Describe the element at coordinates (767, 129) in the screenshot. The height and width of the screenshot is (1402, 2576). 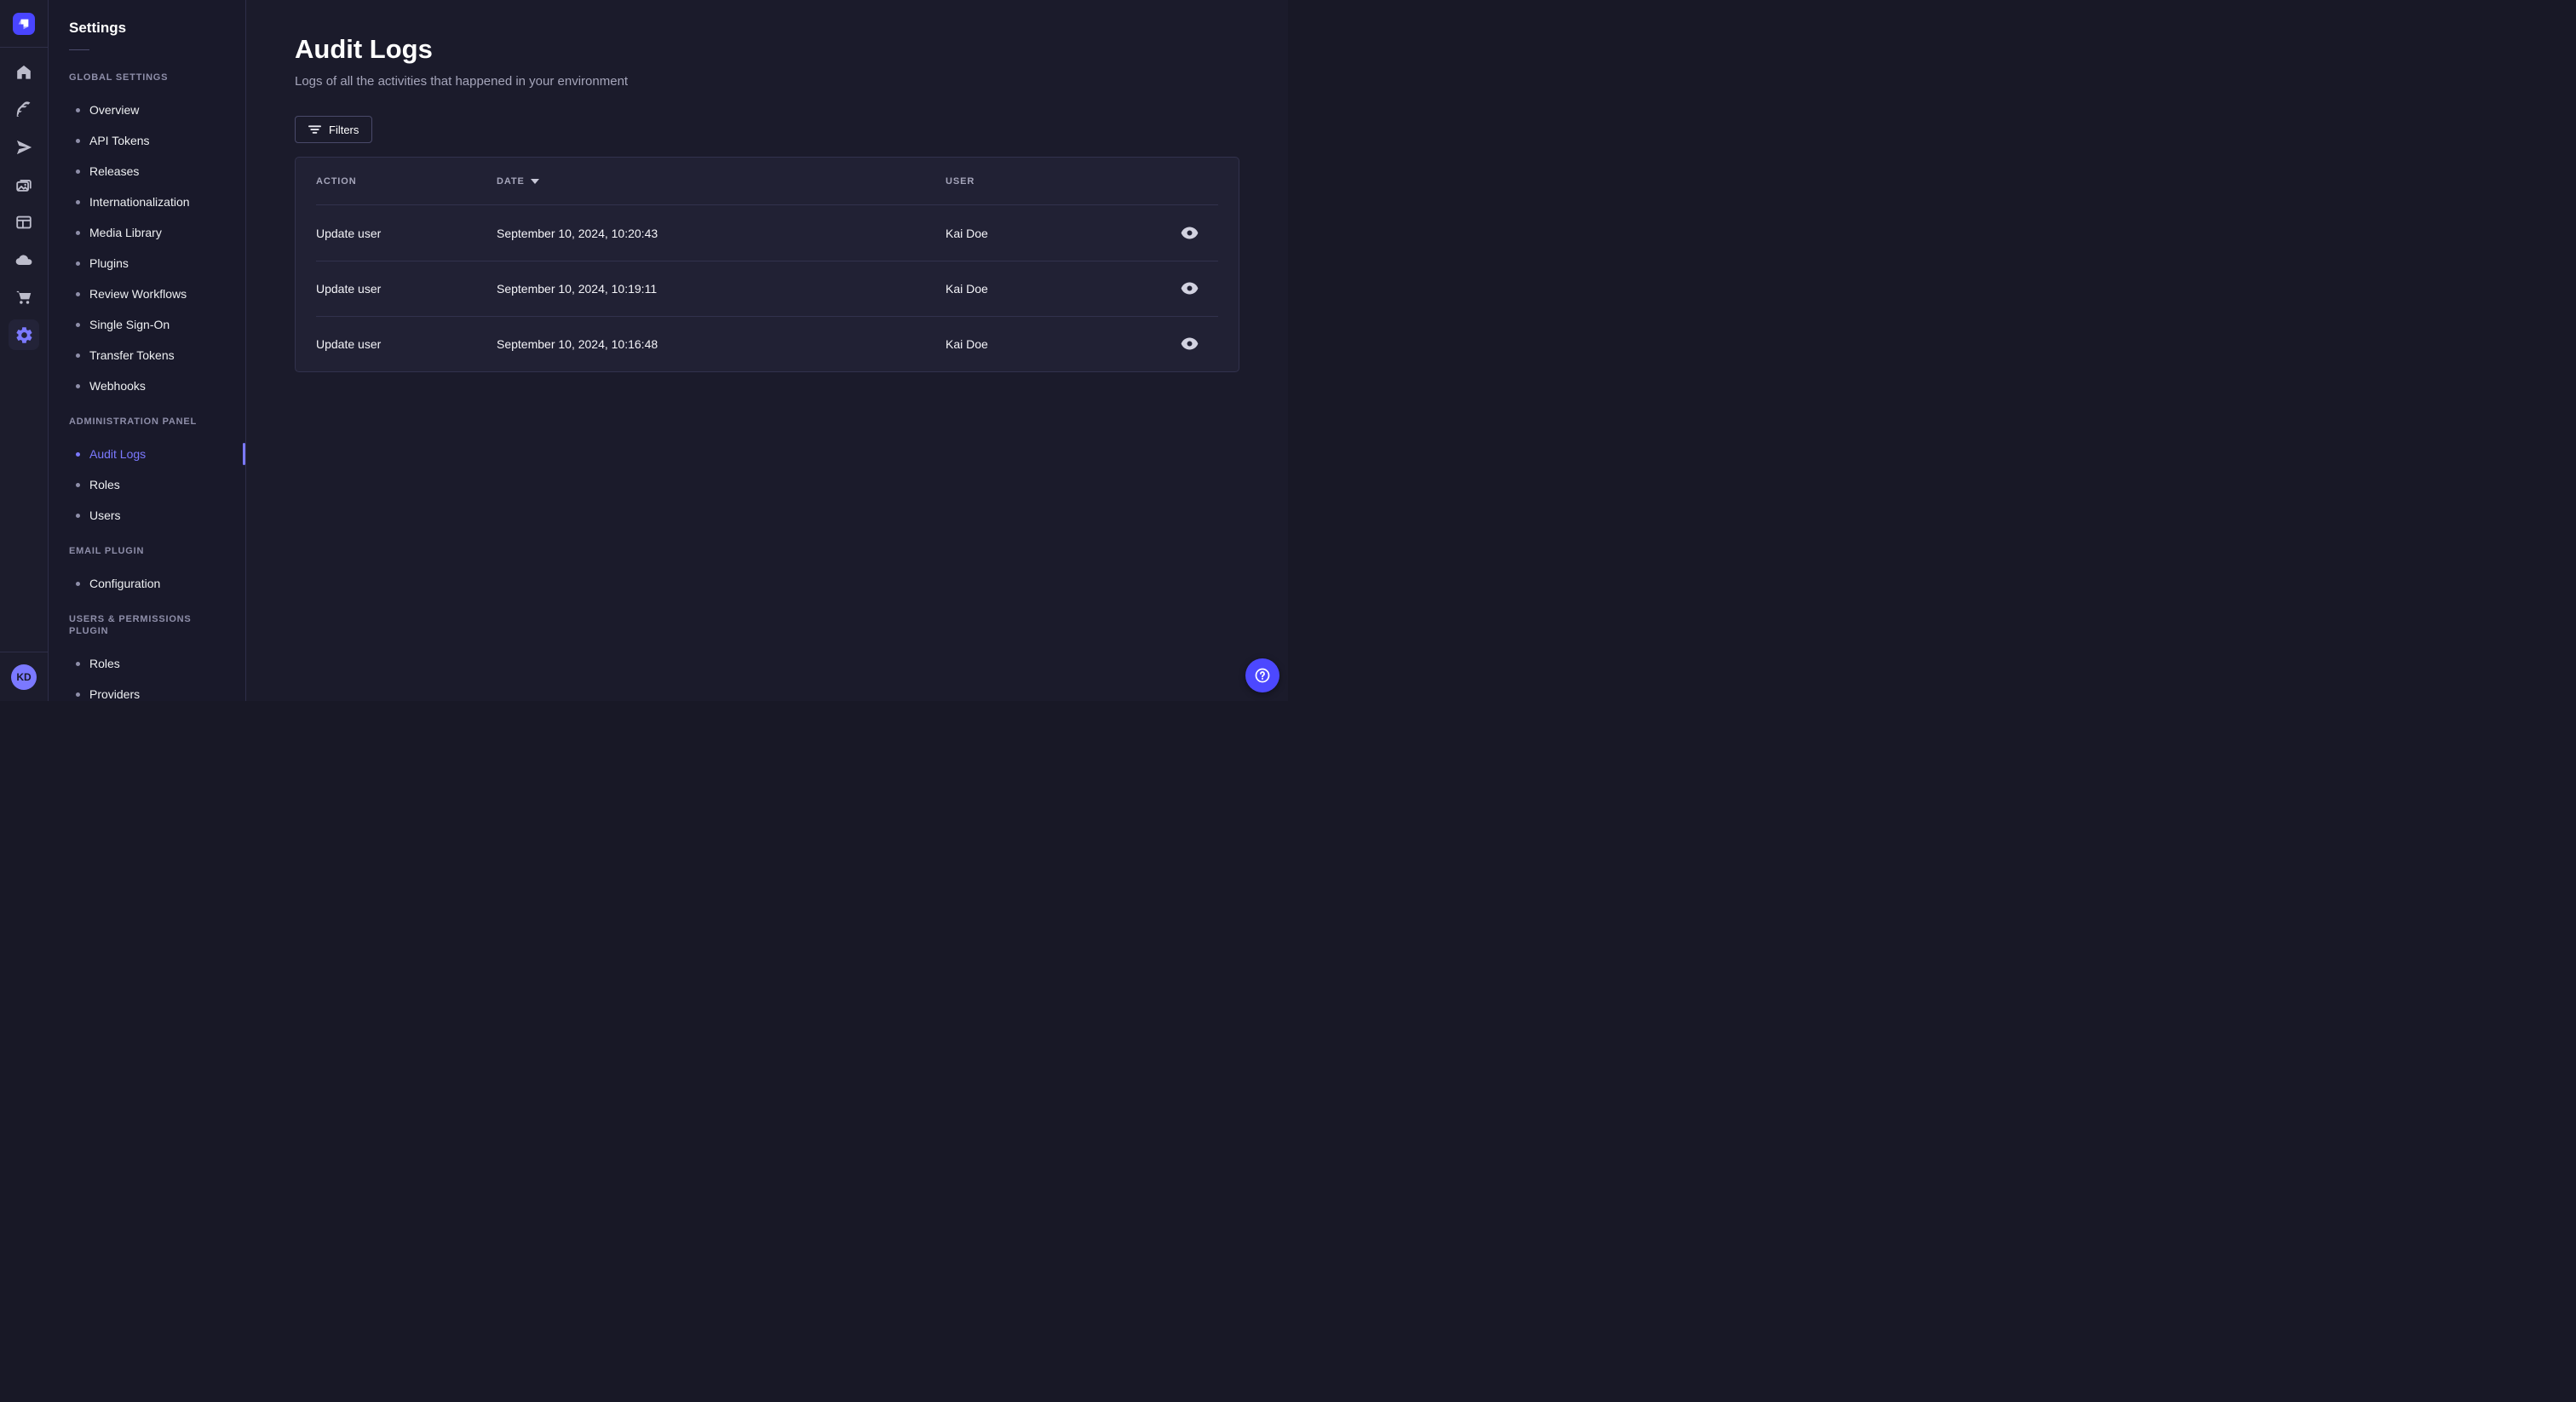
I see `filters-row: Filters` at that location.